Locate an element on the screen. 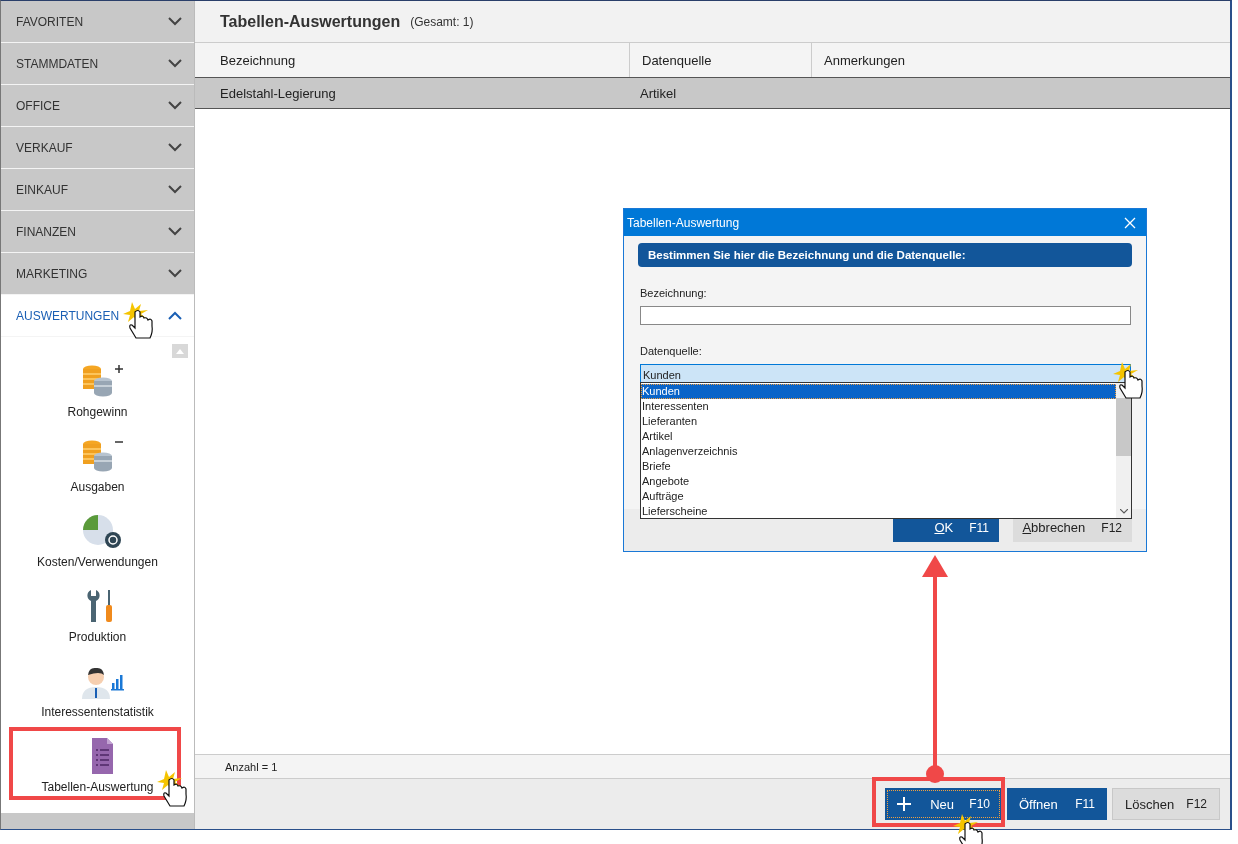  sidebar-section-header: FINANZEN is located at coordinates (97, 232).